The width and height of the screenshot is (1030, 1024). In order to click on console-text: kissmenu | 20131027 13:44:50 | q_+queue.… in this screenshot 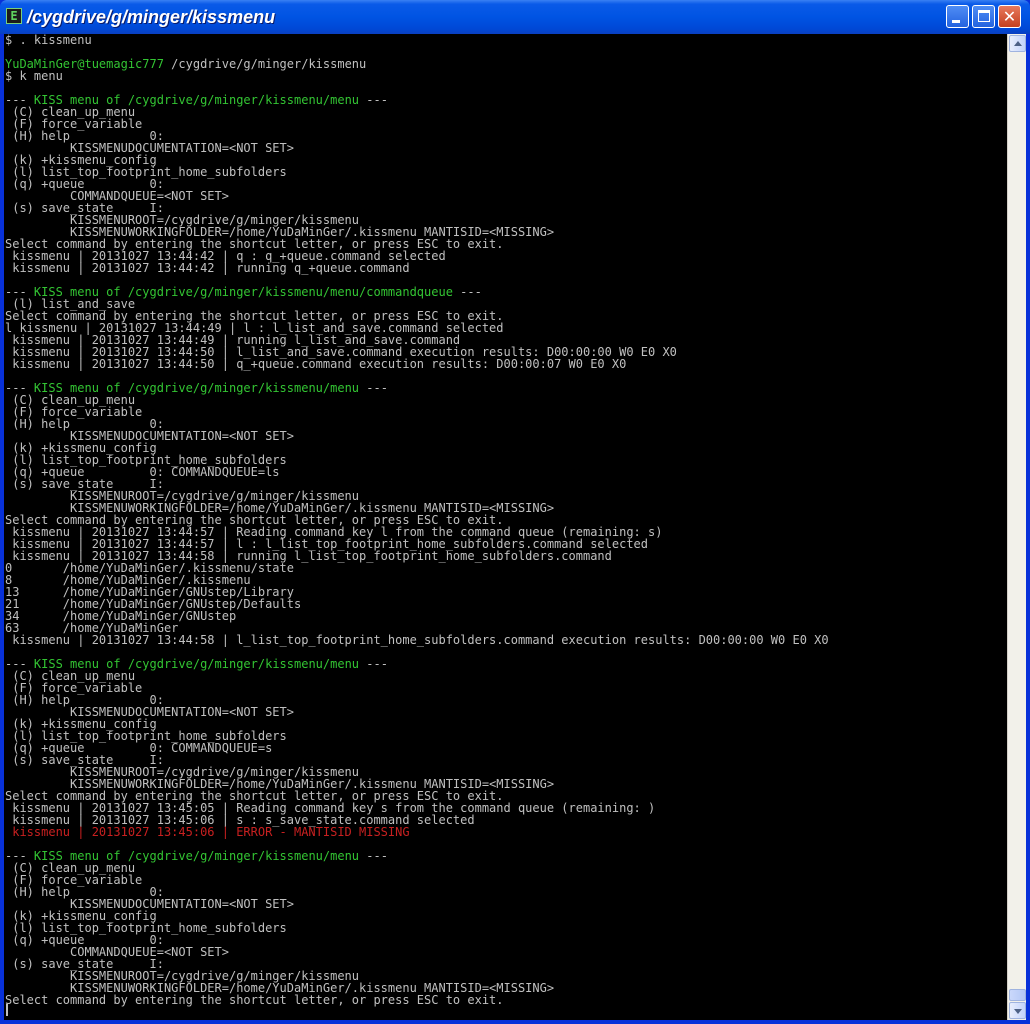, I will do `click(316, 364)`.